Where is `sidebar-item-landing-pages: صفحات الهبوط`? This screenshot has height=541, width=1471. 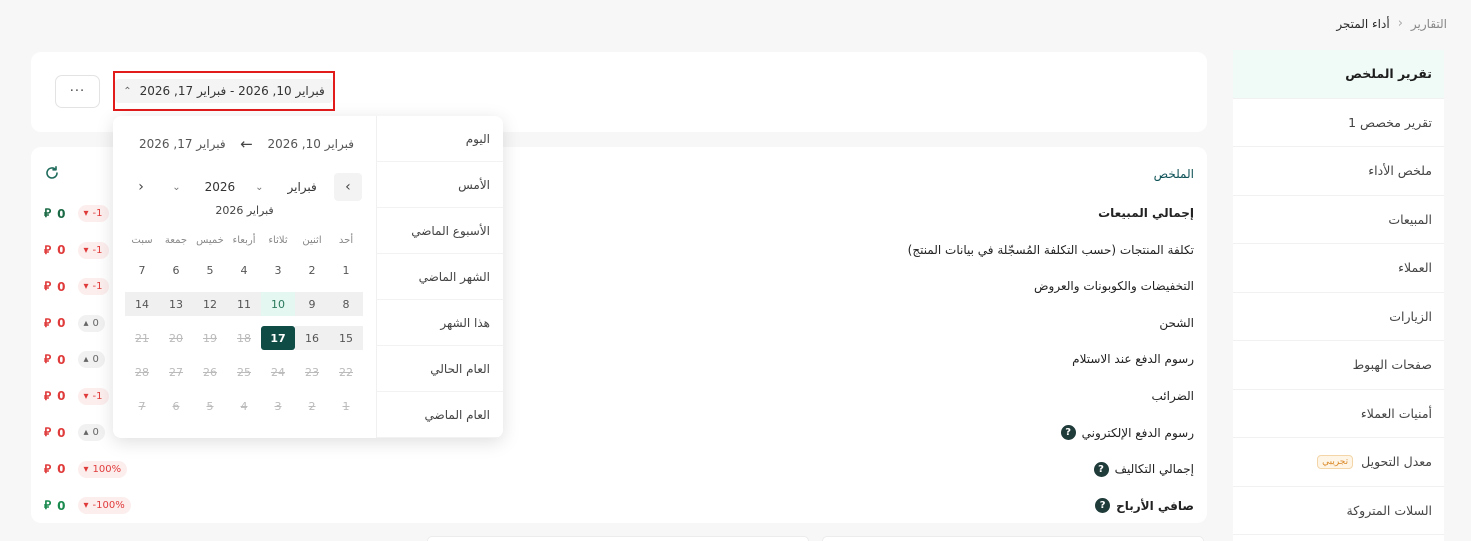
sidebar-item-landing-pages: صفحات الهبوط is located at coordinates (1338, 365).